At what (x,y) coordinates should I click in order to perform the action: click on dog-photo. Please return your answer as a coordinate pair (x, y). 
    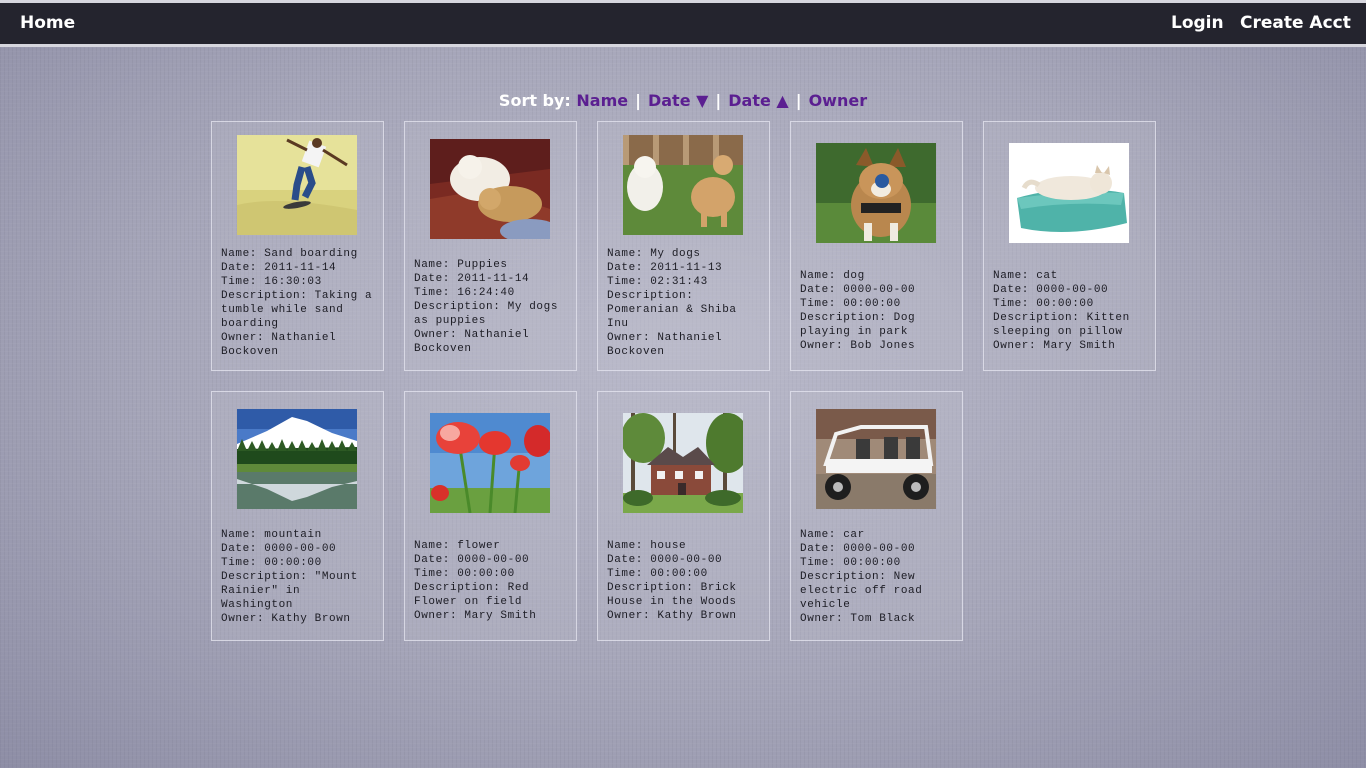
    Looking at the image, I should click on (876, 193).